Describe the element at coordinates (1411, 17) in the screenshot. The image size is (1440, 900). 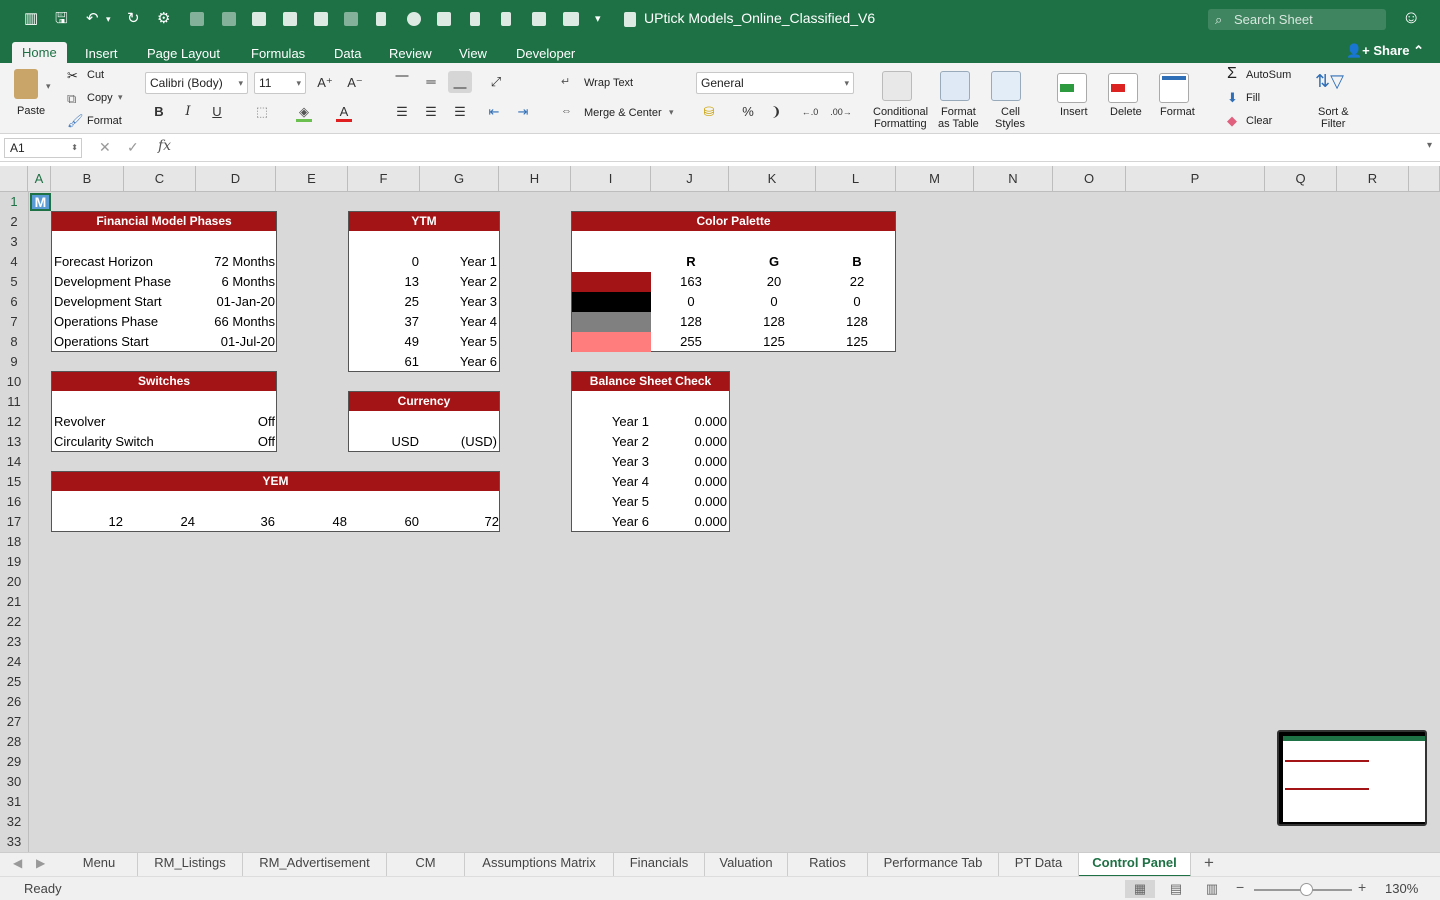
I see `feedback-smiley-icon: ☺` at that location.